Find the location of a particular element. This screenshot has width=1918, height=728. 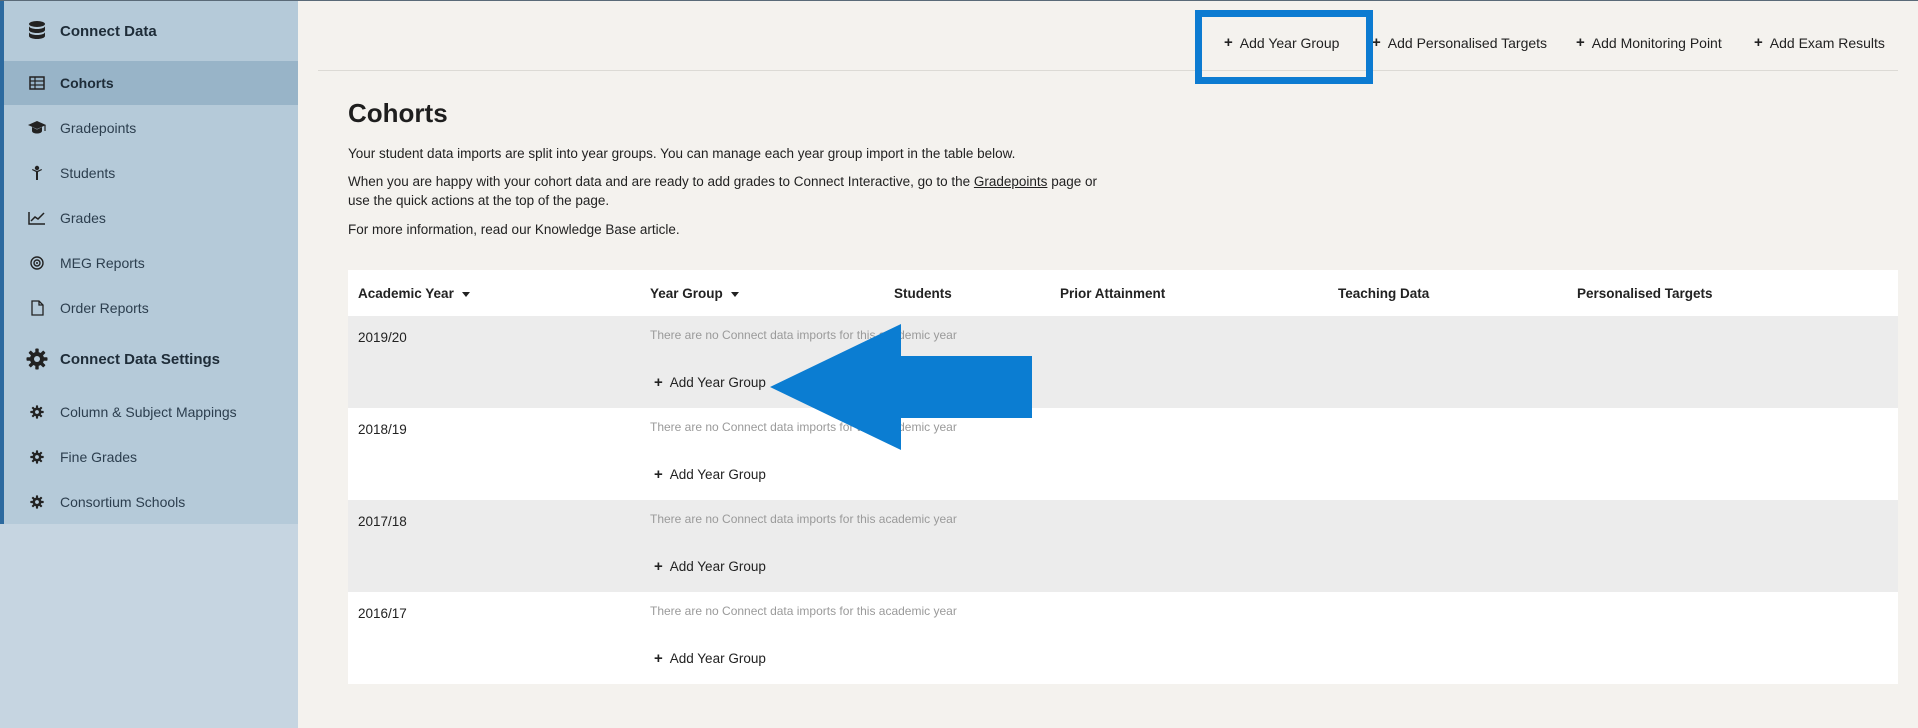

sidebar-item-label: Cohorts is located at coordinates (87, 83).